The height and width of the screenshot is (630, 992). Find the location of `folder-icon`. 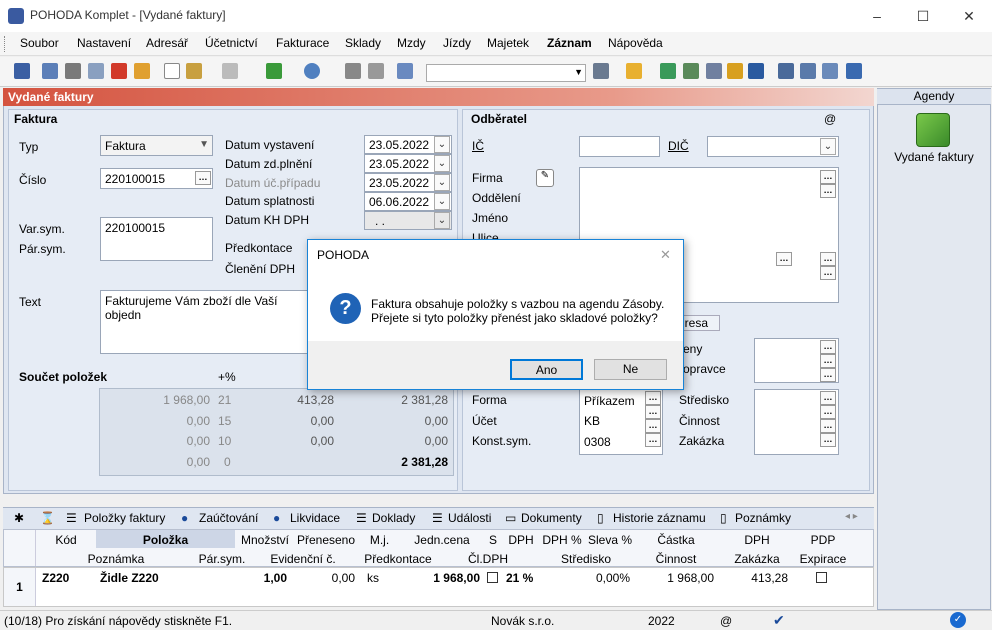

folder-icon is located at coordinates (634, 71).